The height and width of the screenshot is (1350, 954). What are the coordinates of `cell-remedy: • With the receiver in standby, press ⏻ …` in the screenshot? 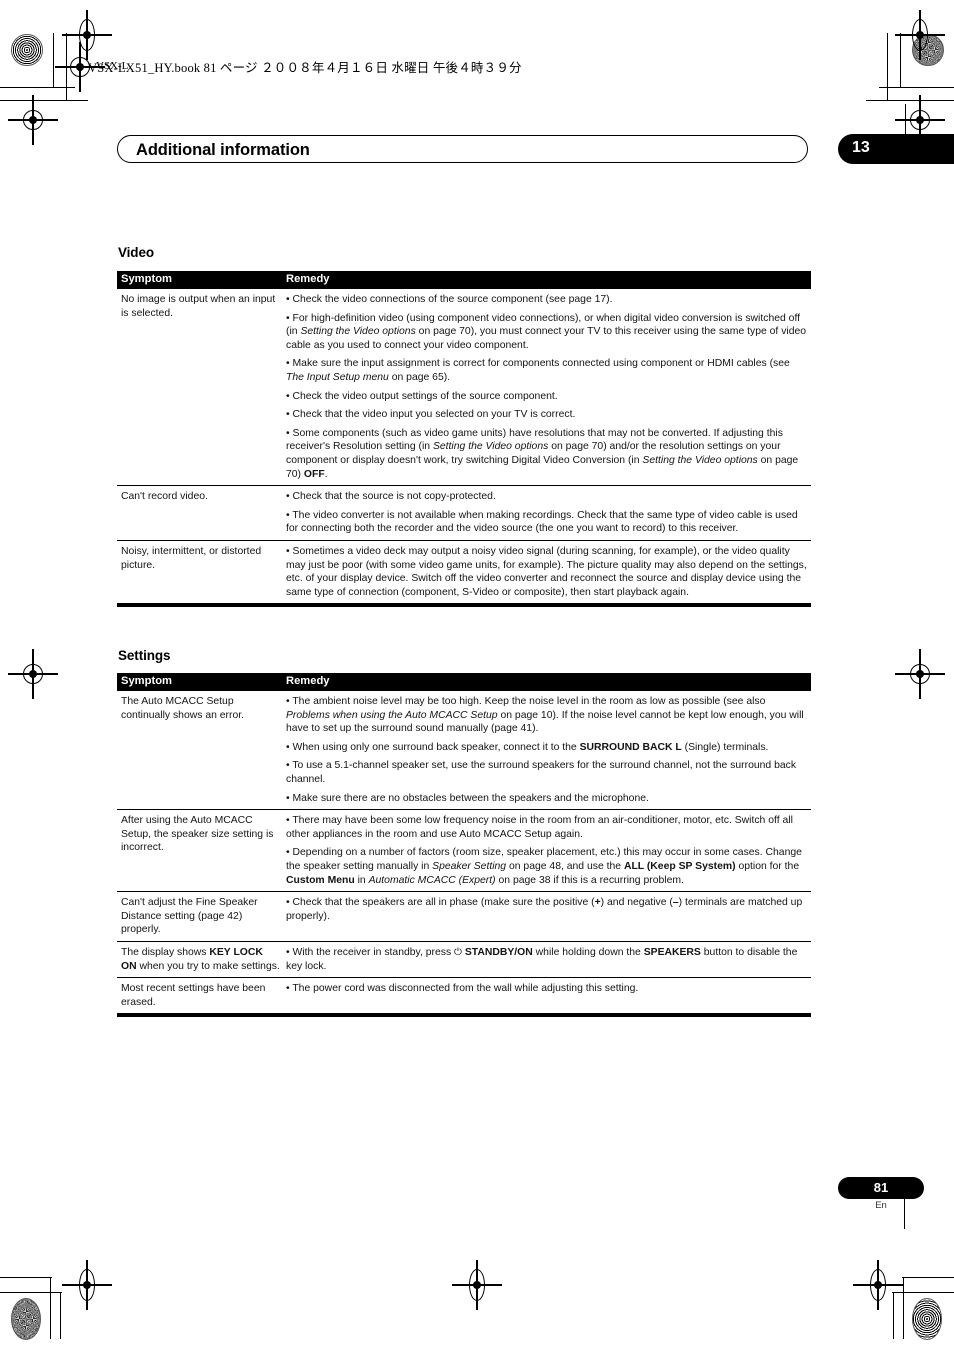 It's located at (542, 959).